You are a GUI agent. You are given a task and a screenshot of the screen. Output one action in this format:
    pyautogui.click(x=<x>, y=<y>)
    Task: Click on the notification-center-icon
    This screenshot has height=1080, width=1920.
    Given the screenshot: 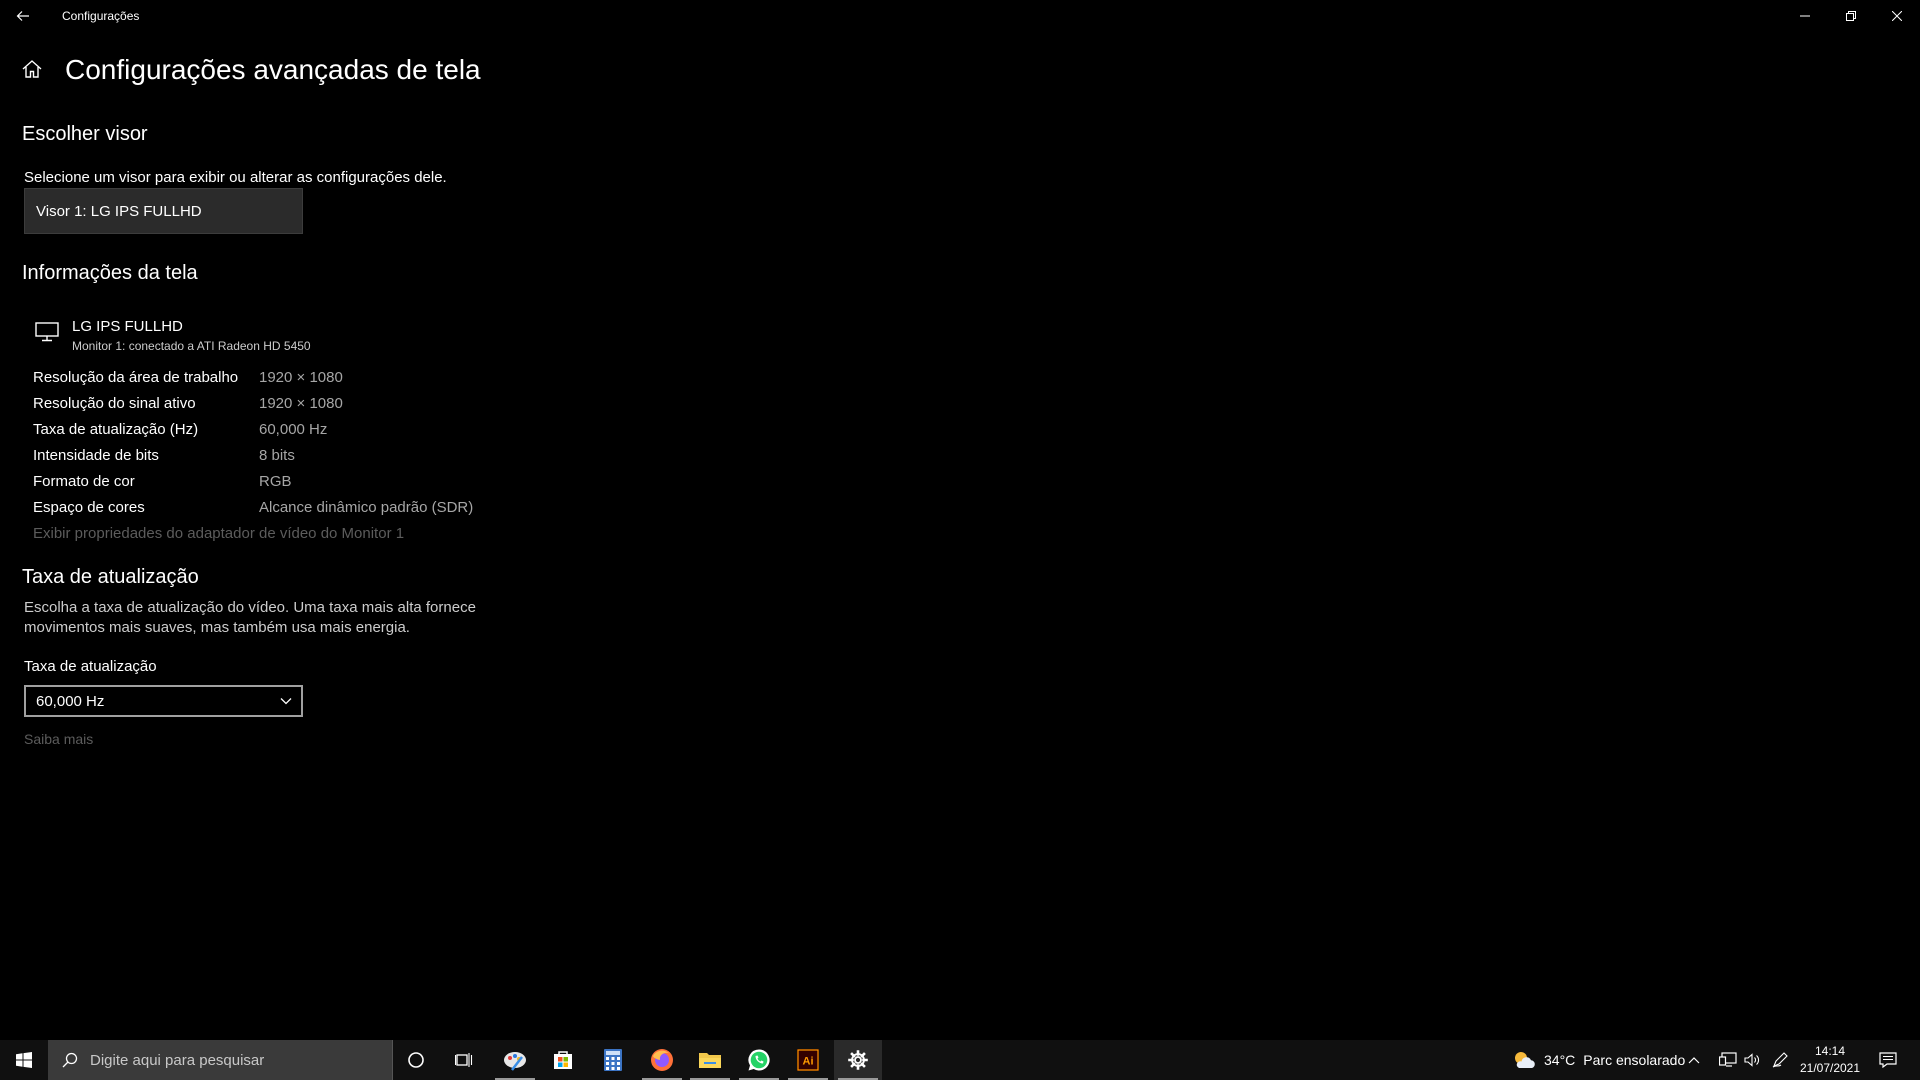 What is the action you would take?
    pyautogui.click(x=1888, y=1060)
    